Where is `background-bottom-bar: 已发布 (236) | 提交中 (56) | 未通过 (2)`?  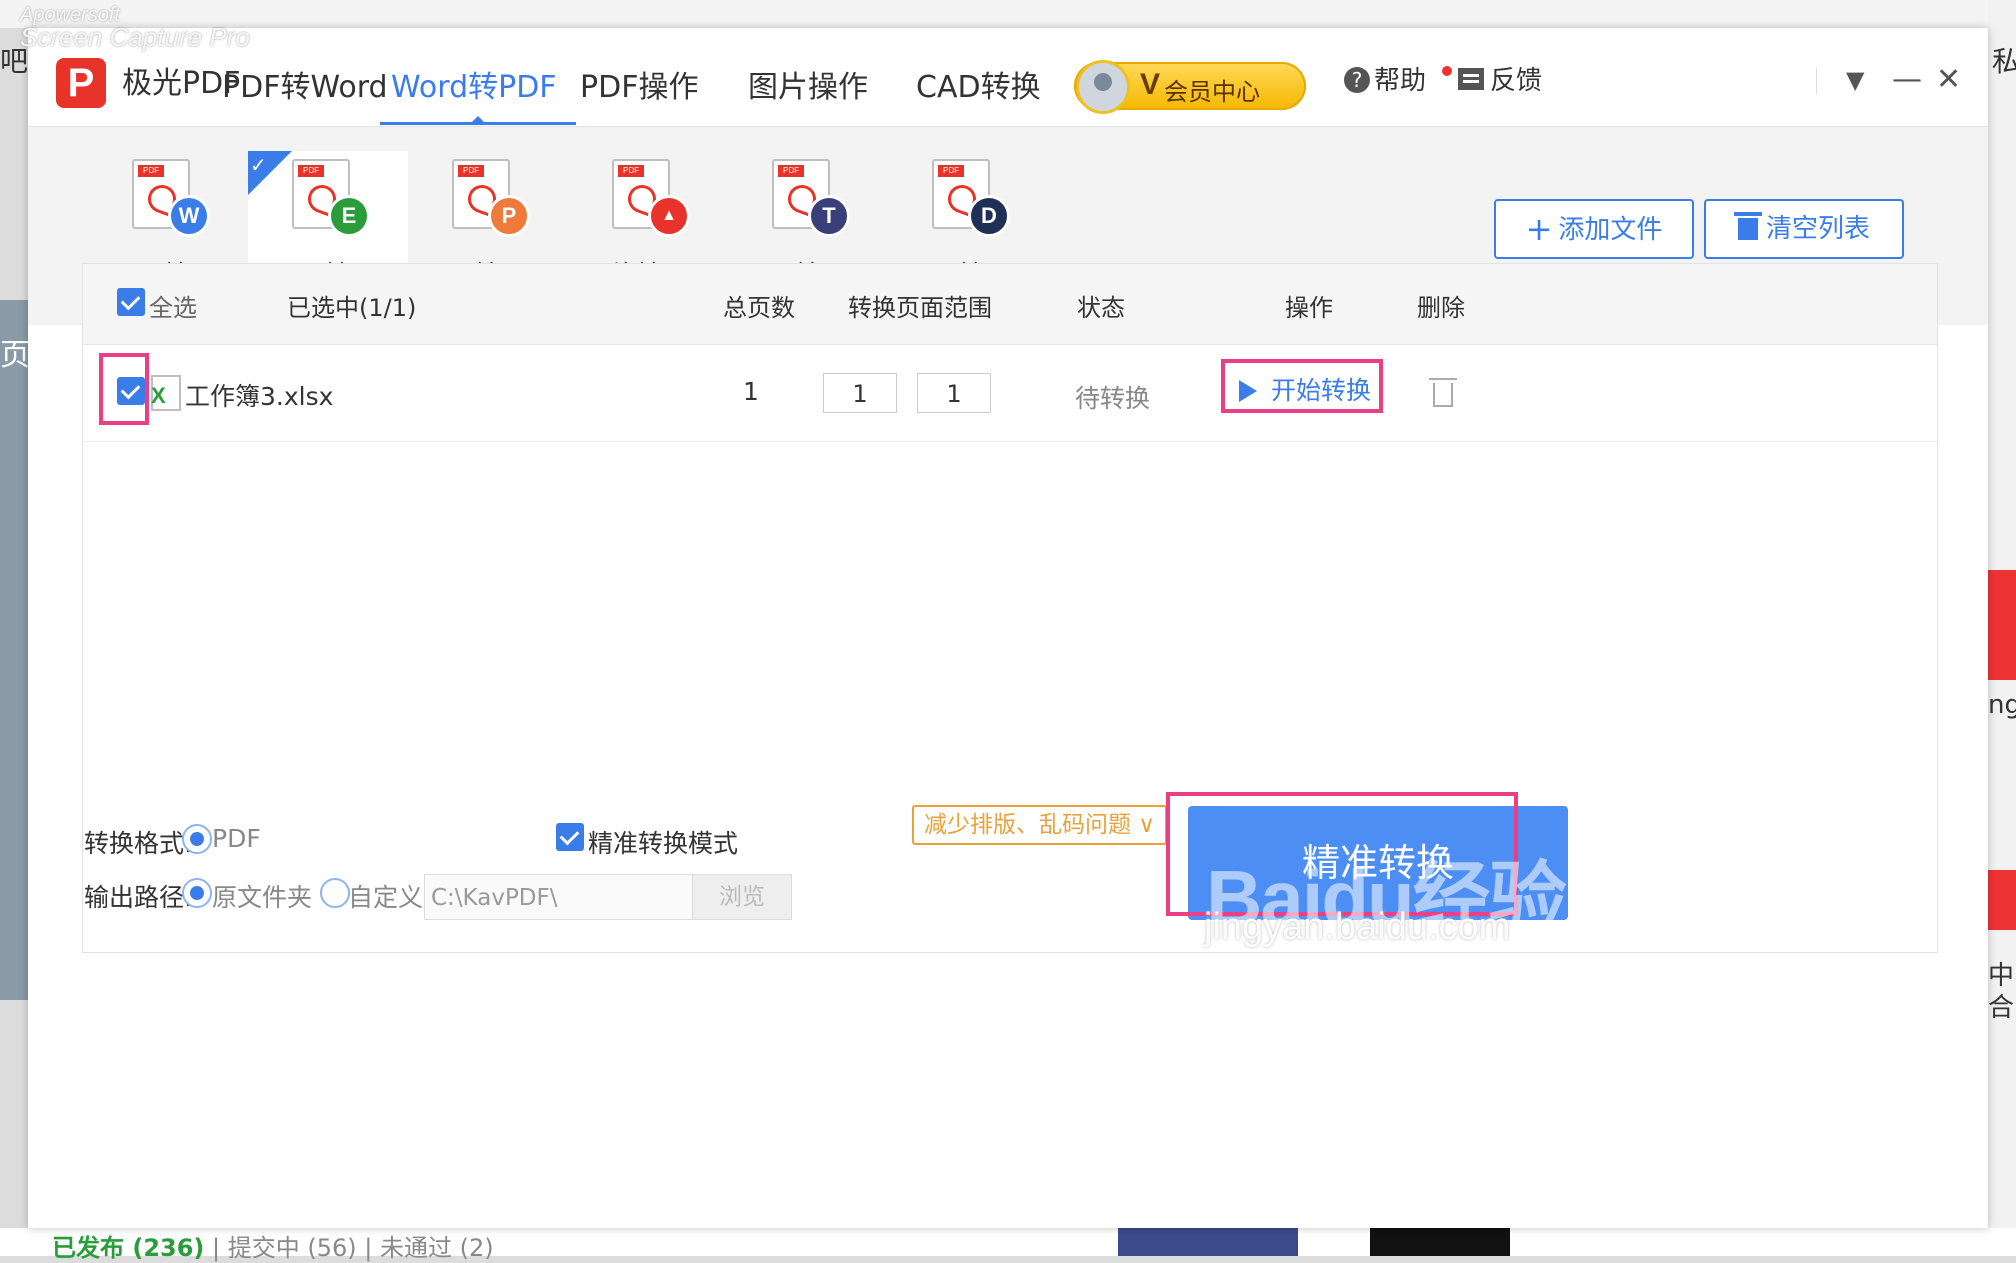 background-bottom-bar: 已发布 (236) | 提交中 (56) | 未通过 (2) is located at coordinates (1008, 1245).